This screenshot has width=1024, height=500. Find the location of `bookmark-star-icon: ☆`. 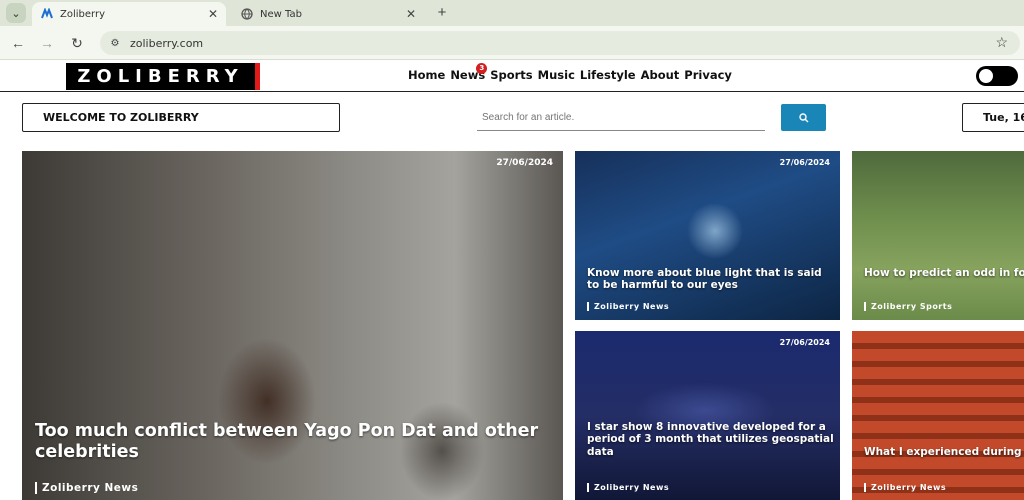

bookmark-star-icon: ☆ is located at coordinates (1001, 42).